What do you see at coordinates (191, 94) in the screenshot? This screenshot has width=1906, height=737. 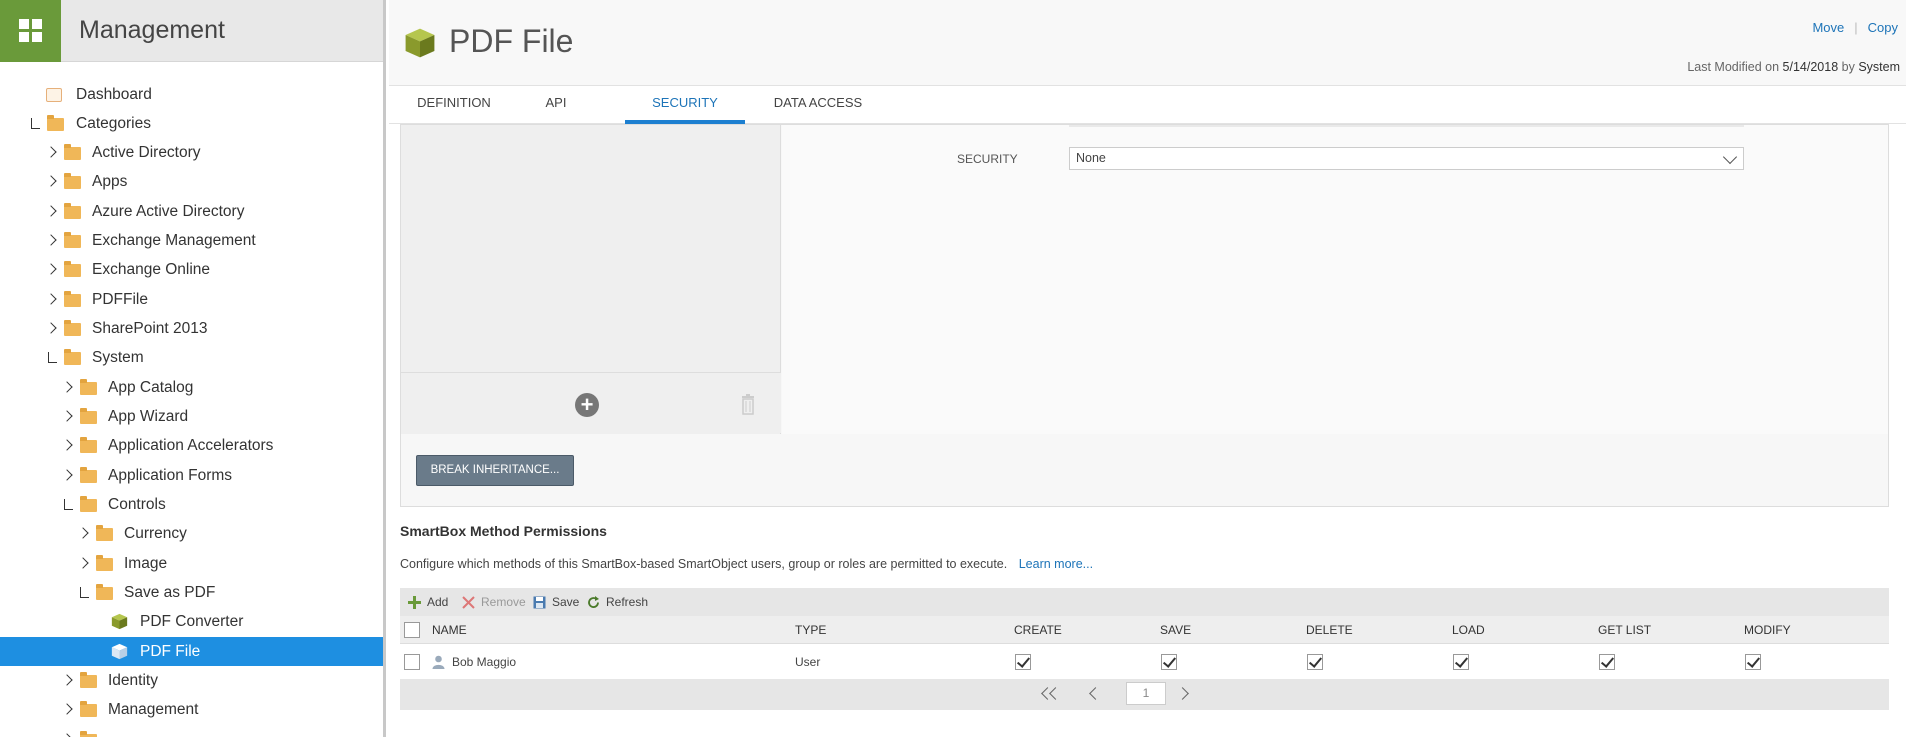 I see `tree-item-dashboard: Dashboard` at bounding box center [191, 94].